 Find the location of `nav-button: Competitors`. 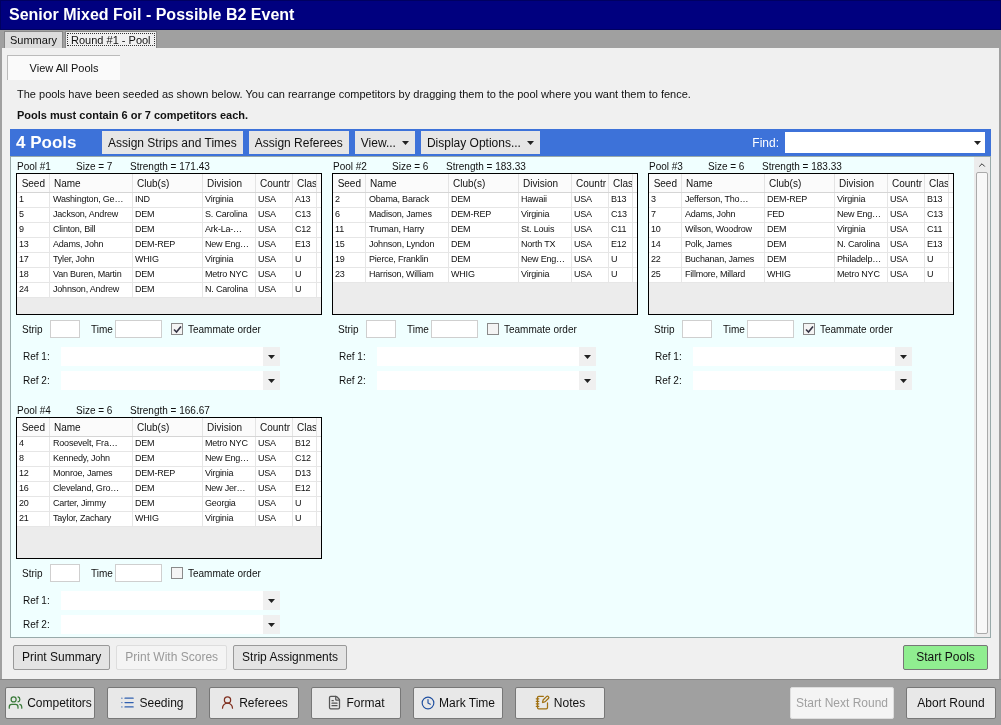

nav-button: Competitors is located at coordinates (50, 702).